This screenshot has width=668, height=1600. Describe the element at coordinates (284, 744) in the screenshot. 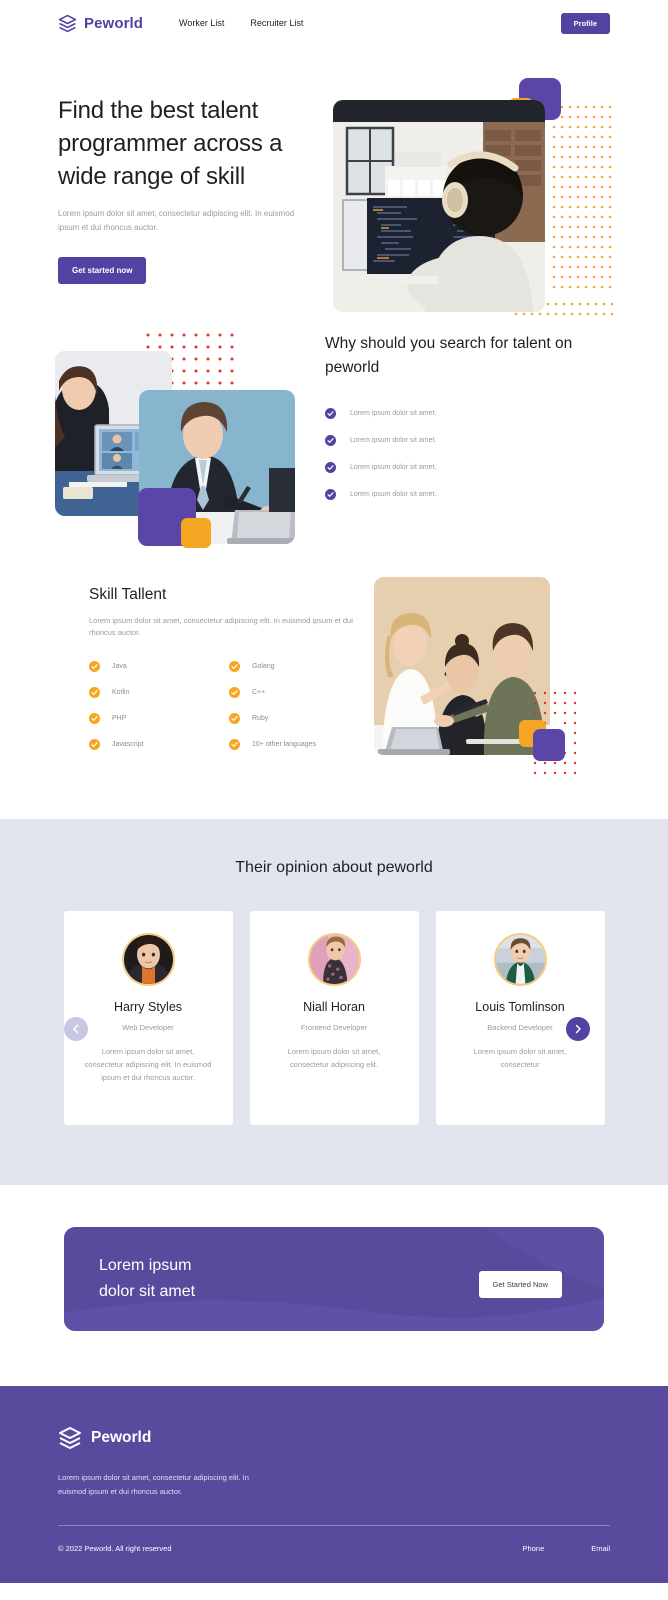

I see `skill-item-label: 10+ other languages` at that location.